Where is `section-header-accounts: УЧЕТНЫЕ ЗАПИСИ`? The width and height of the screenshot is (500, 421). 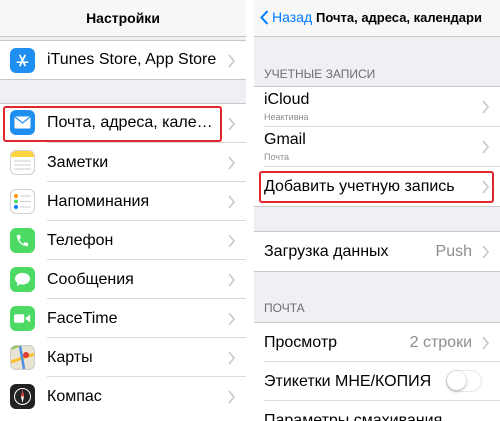
section-header-accounts: УЧЕТНЫЕ ЗАПИСИ is located at coordinates (320, 74).